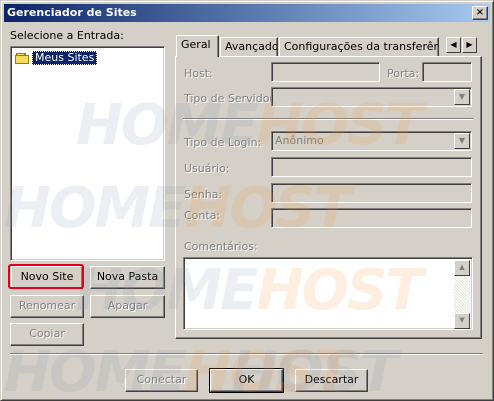  Describe the element at coordinates (246, 380) in the screenshot. I see `ok-button: OK` at that location.